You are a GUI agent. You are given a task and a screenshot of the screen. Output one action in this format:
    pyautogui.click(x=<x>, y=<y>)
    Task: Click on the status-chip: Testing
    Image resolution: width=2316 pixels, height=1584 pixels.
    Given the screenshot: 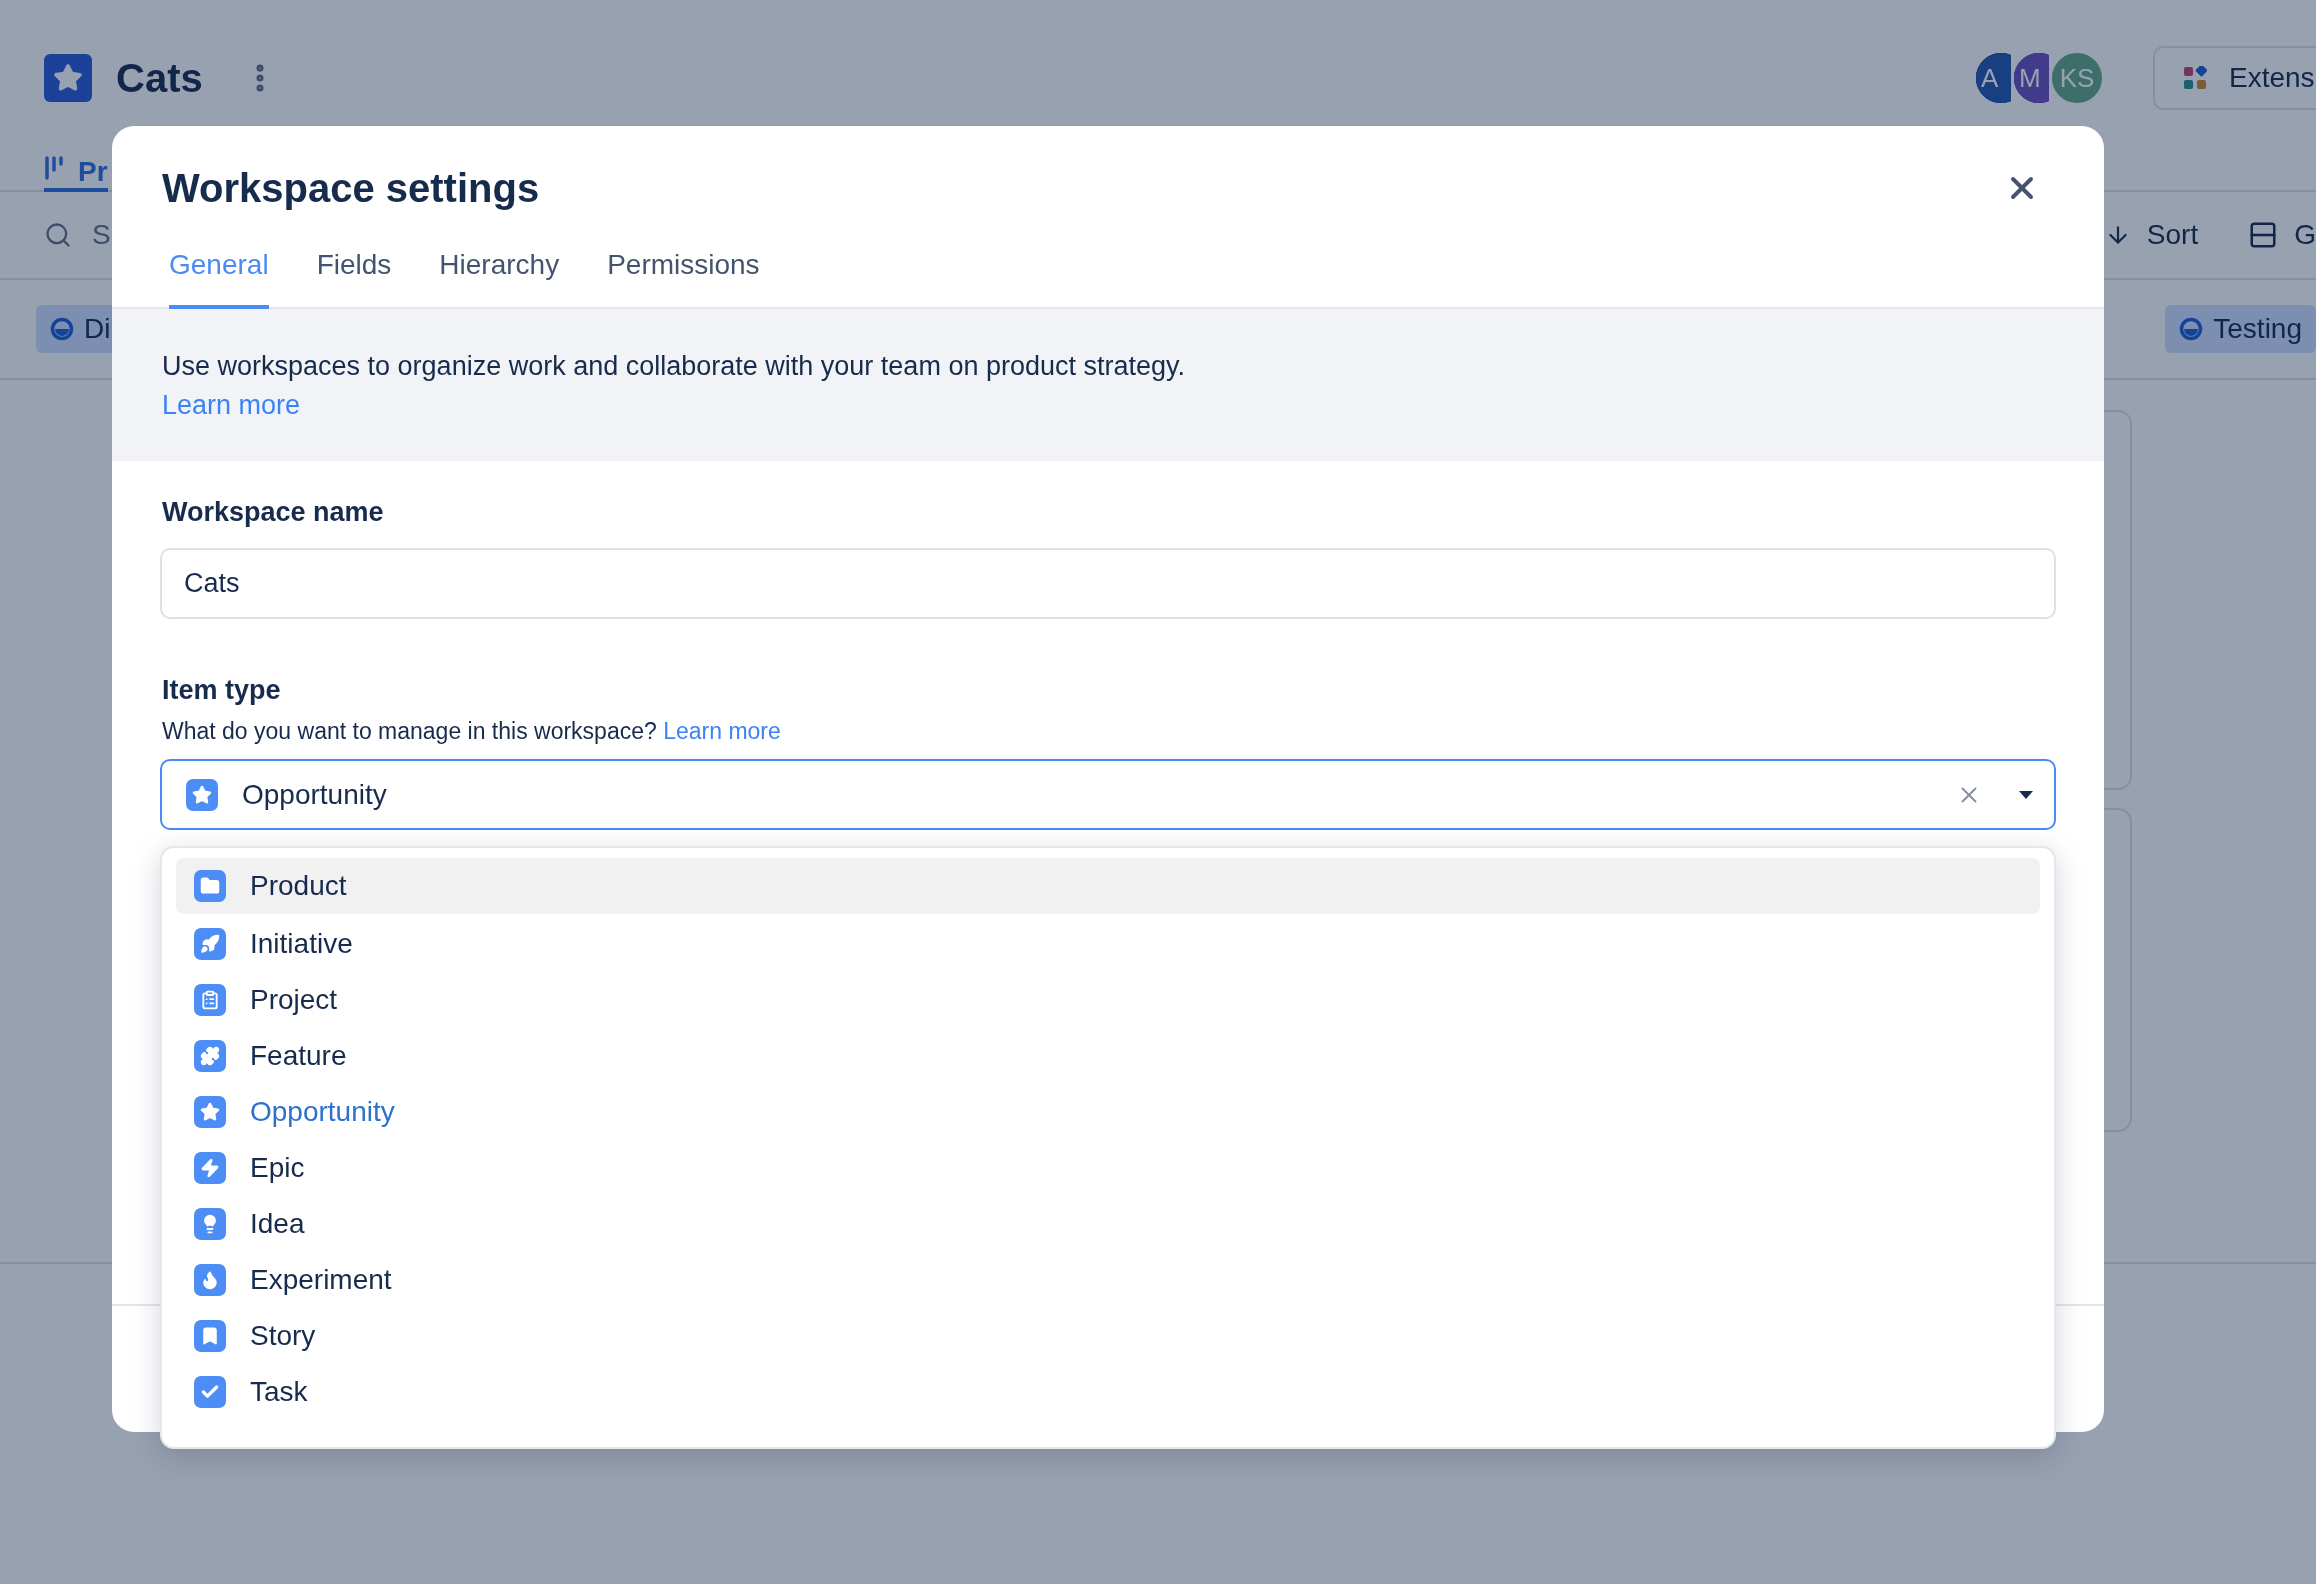 What is the action you would take?
    pyautogui.click(x=2240, y=329)
    